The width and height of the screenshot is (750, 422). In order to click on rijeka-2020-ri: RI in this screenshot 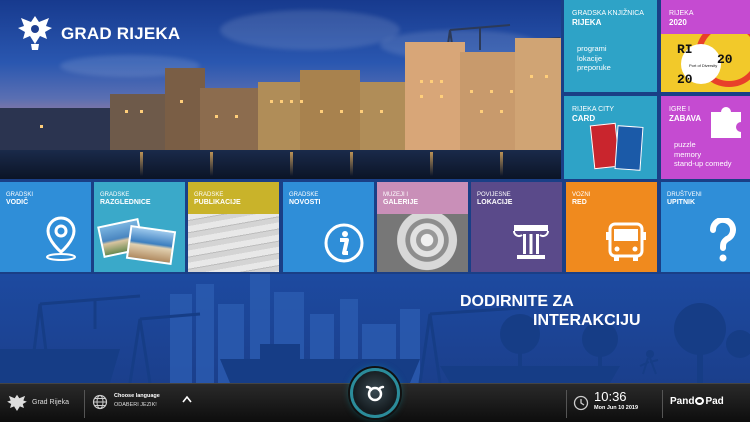, I will do `click(685, 49)`.